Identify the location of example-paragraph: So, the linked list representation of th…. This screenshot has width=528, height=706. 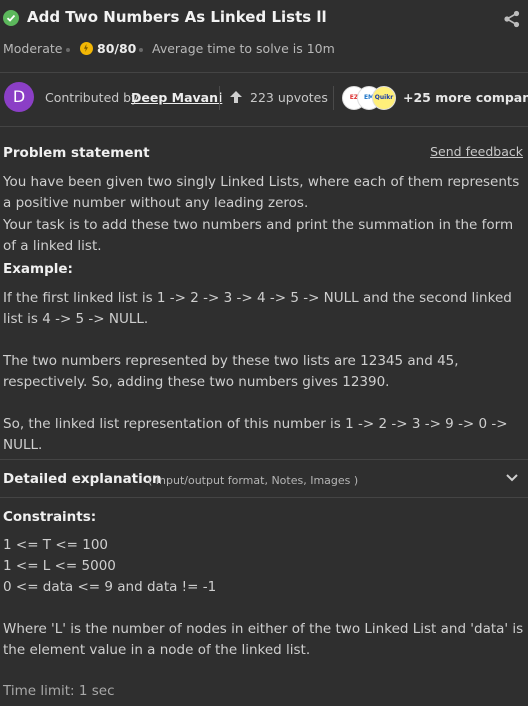
(255, 434).